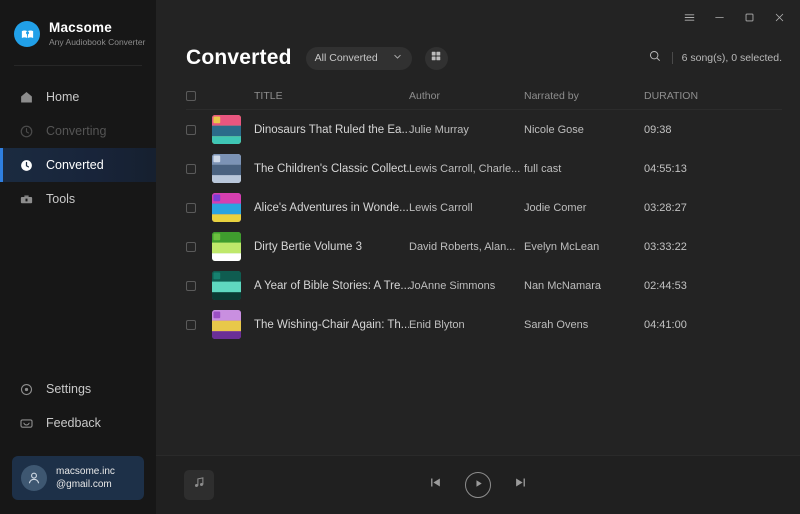 This screenshot has height=514, width=800. I want to click on title-bar, so click(478, 17).